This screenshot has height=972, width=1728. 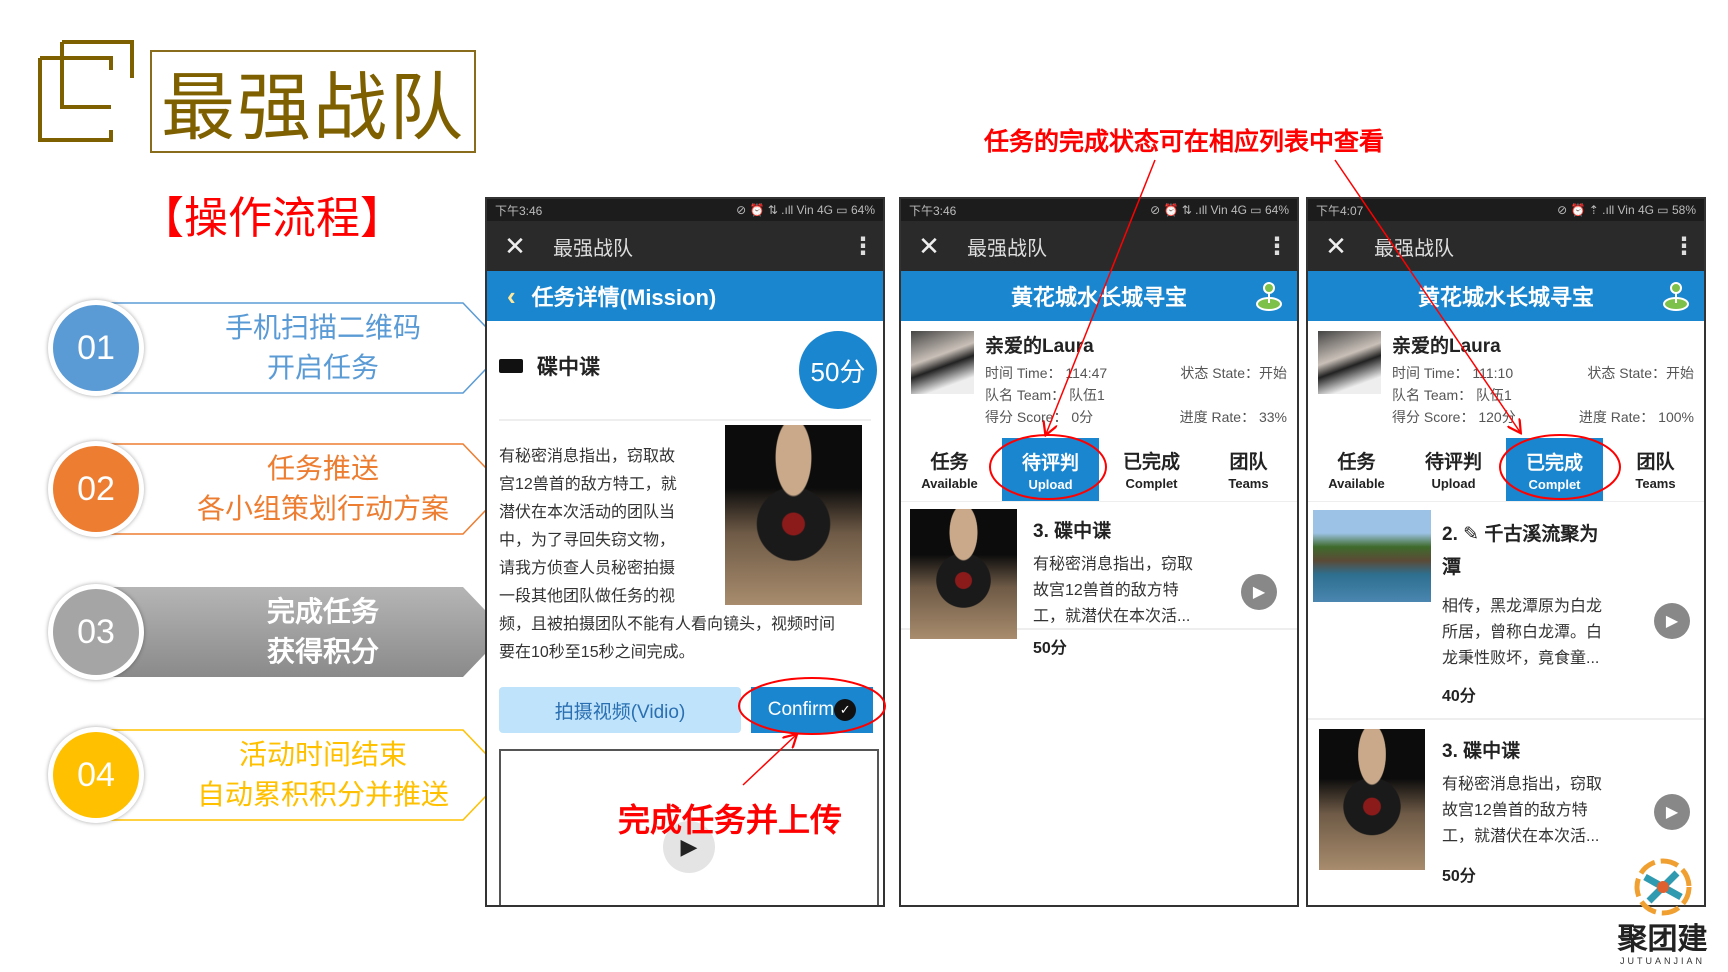 I want to click on step-text: 活动时间结束 自动累积积分并推送, so click(x=322, y=774).